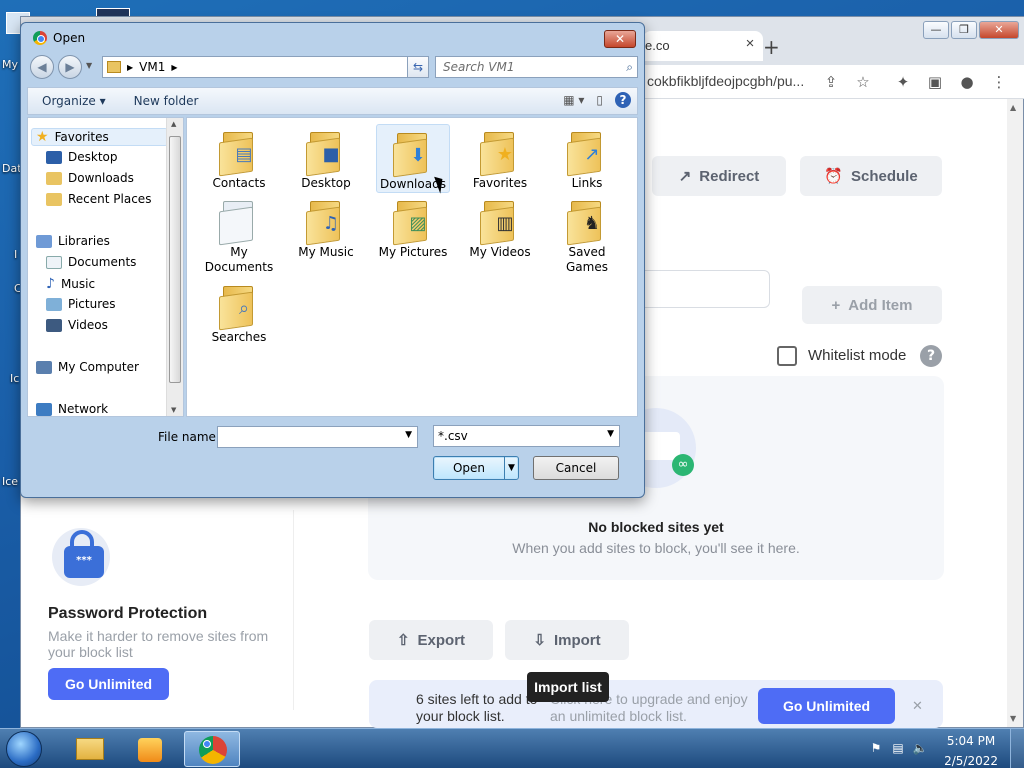  What do you see at coordinates (317, 437) in the screenshot?
I see `file-name-input: ▼` at bounding box center [317, 437].